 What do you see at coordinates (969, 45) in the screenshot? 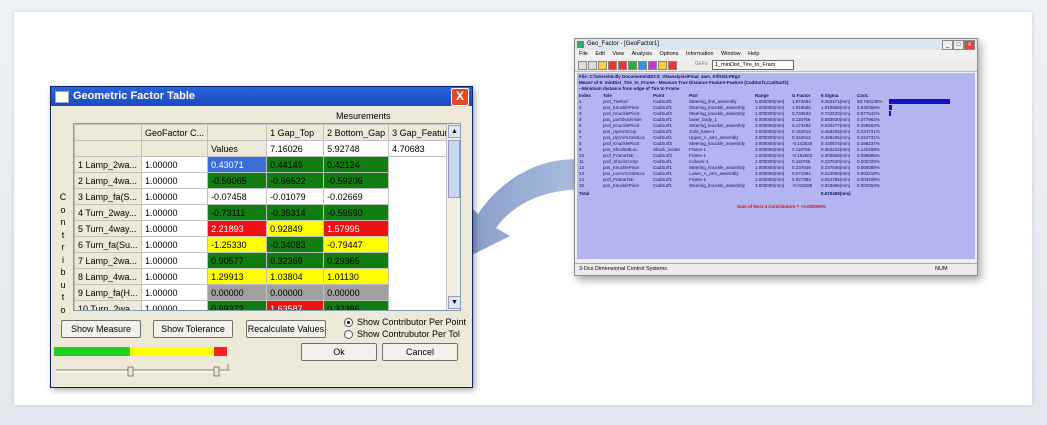
I see `close-icon: x` at bounding box center [969, 45].